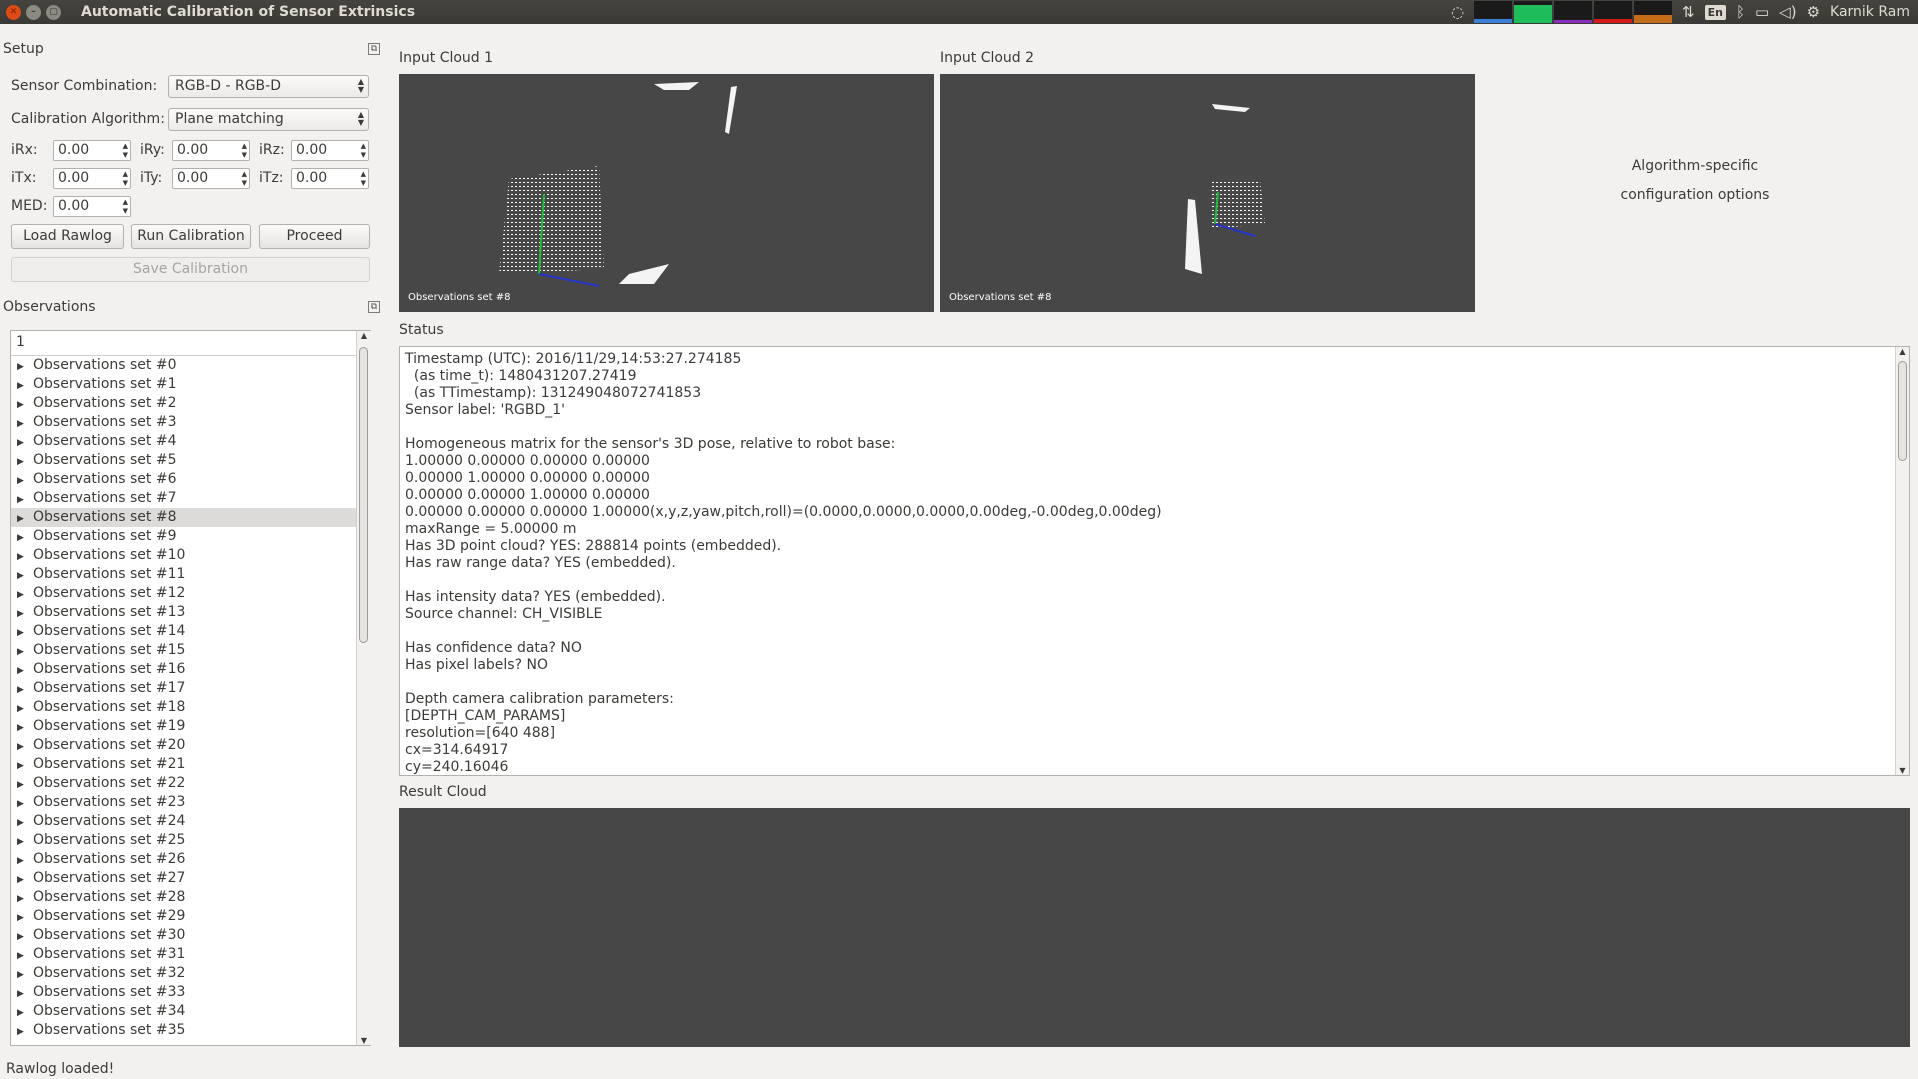 The image size is (1918, 1079). What do you see at coordinates (1870, 12) in the screenshot?
I see `user-name: Karnik Ram` at bounding box center [1870, 12].